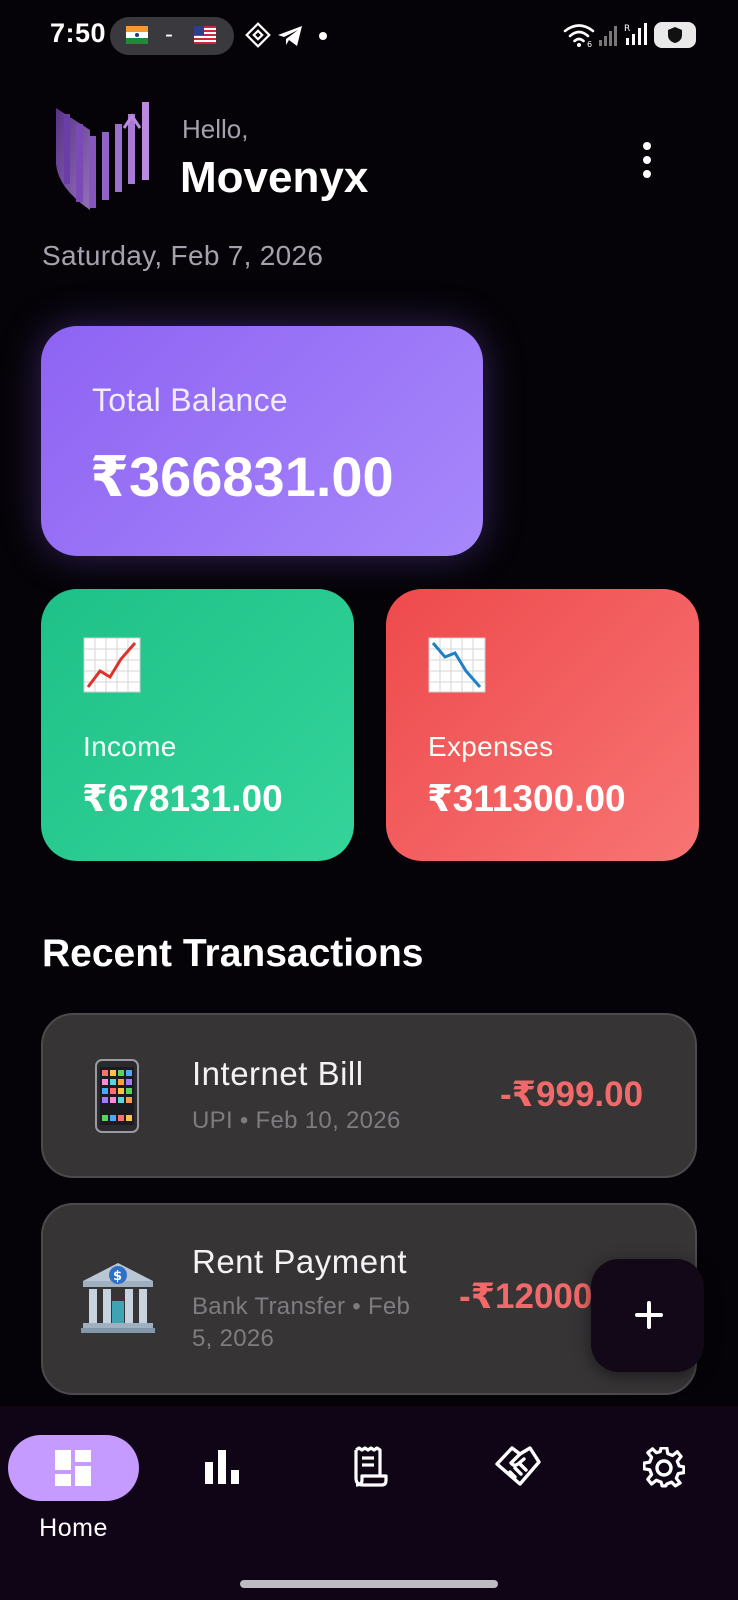 This screenshot has width=738, height=1600. What do you see at coordinates (589, 44) in the screenshot?
I see `svg-text: 6` at bounding box center [589, 44].